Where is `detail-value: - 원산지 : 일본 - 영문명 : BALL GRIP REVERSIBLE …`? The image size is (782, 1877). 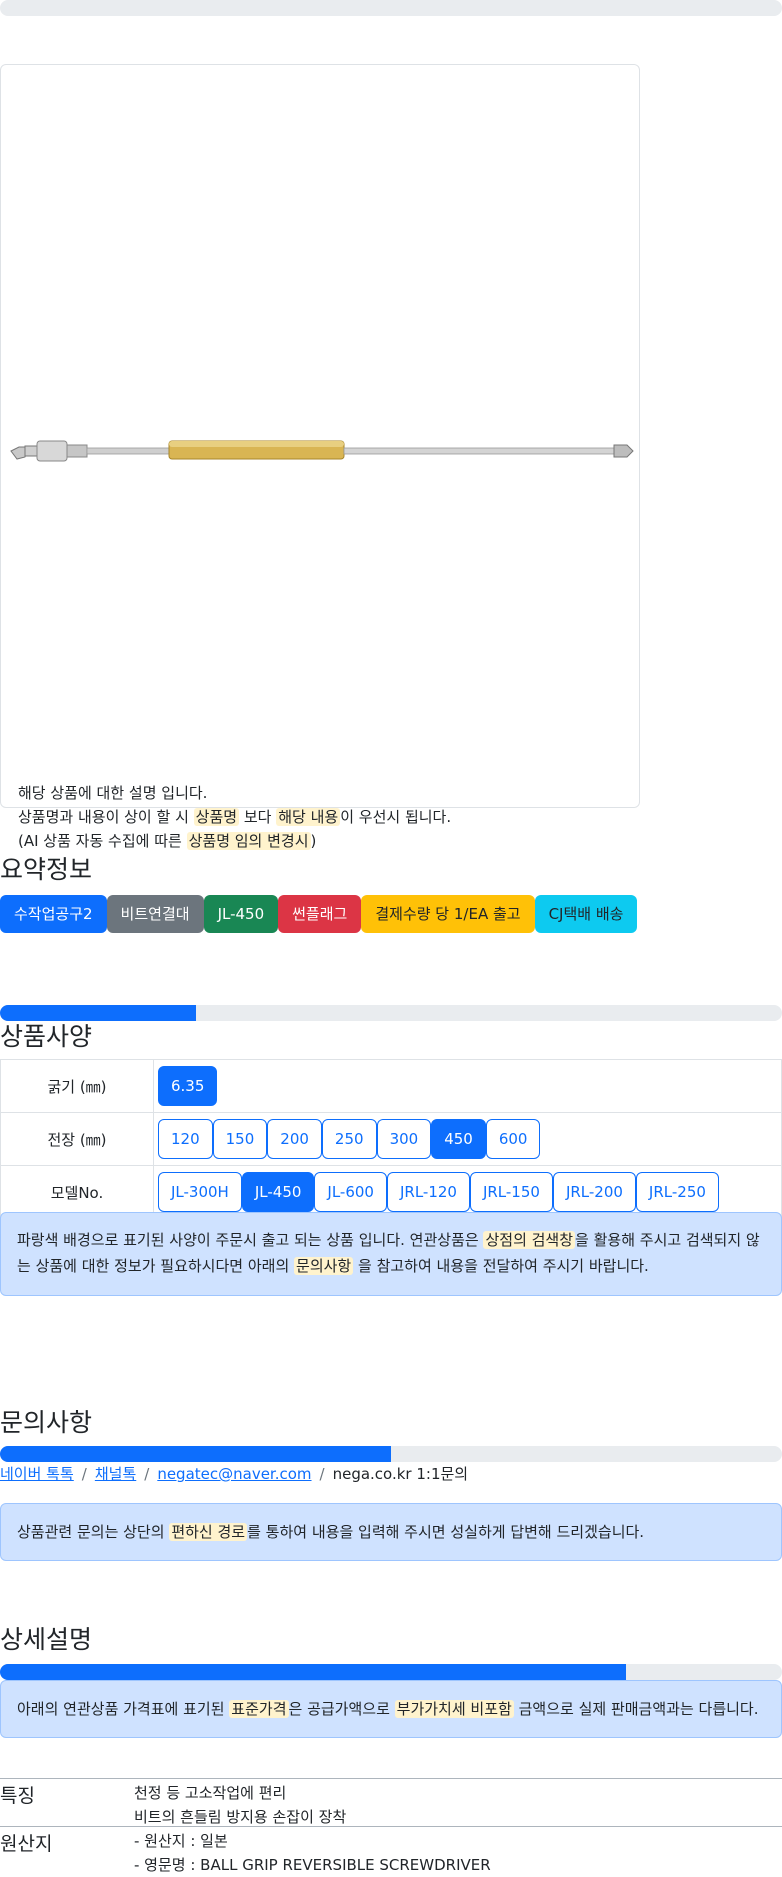
detail-value: - 원산지 : 일본 - 영문명 : BALL GRIP REVERSIBLE … is located at coordinates (312, 1853).